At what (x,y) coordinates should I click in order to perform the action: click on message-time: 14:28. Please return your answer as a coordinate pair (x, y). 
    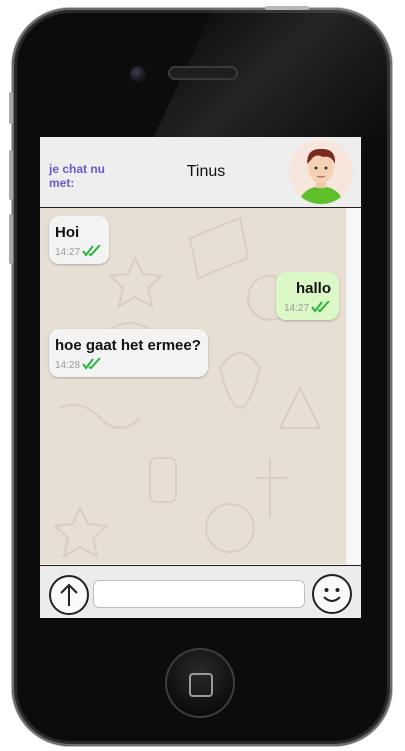
    Looking at the image, I should click on (68, 365).